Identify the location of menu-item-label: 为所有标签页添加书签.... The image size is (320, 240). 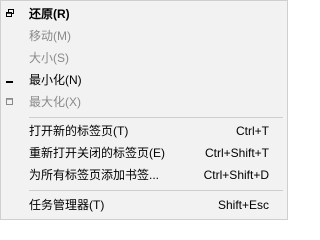
(94, 175).